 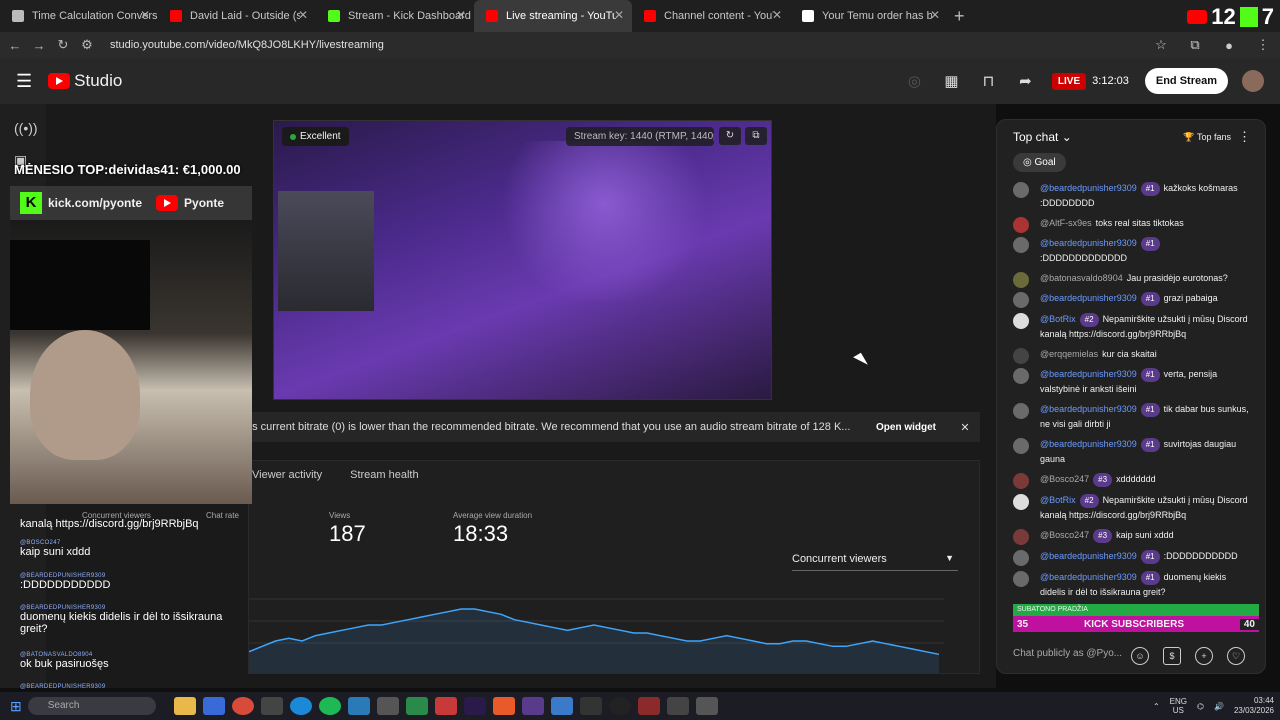 I want to click on browser-tab-active: Live streaming - YouTube Studio ✕, so click(x=553, y=16).